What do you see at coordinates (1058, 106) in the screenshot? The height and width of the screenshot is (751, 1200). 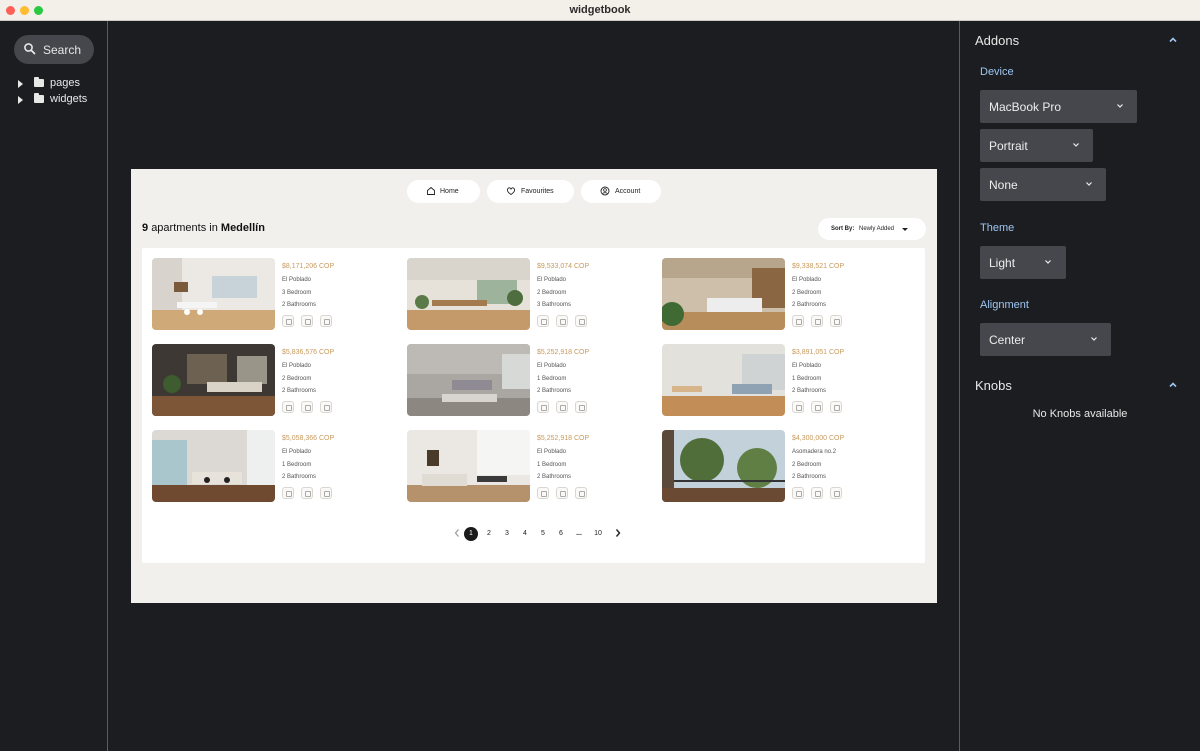 I see `device-dropdown: MacBook Pro` at bounding box center [1058, 106].